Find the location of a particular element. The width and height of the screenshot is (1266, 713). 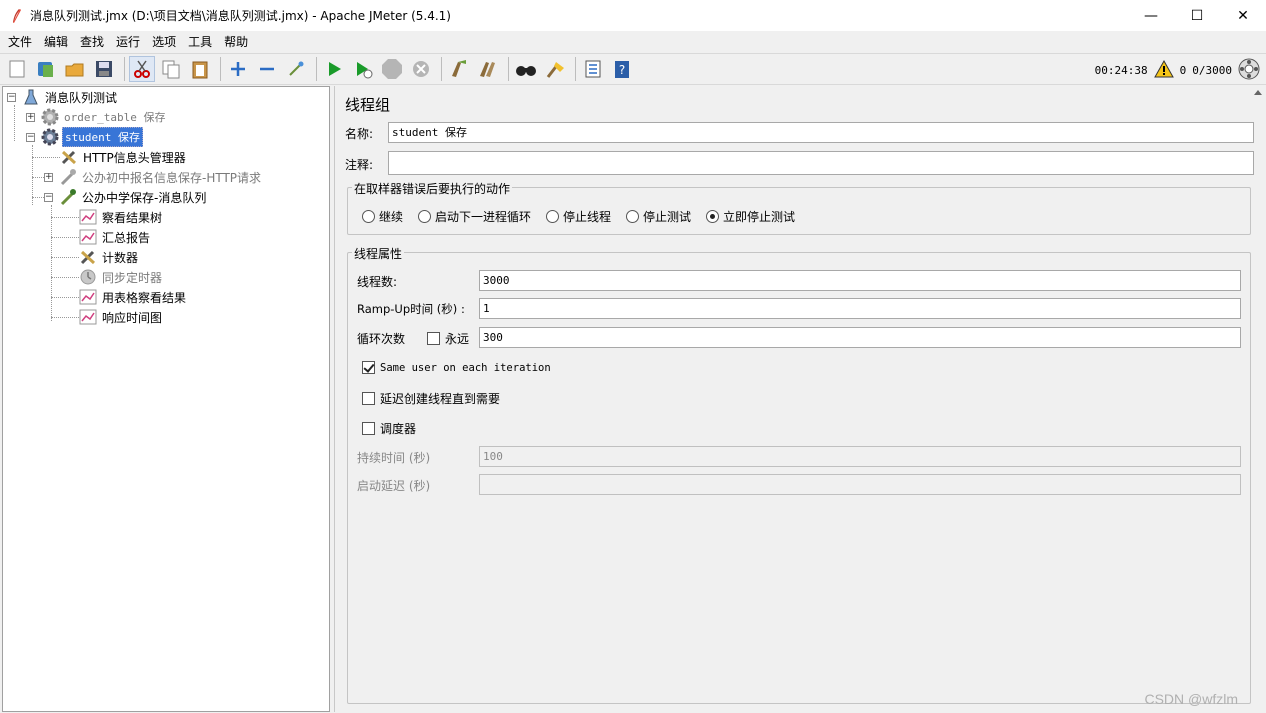

duration-field: 100 is located at coordinates (860, 456).